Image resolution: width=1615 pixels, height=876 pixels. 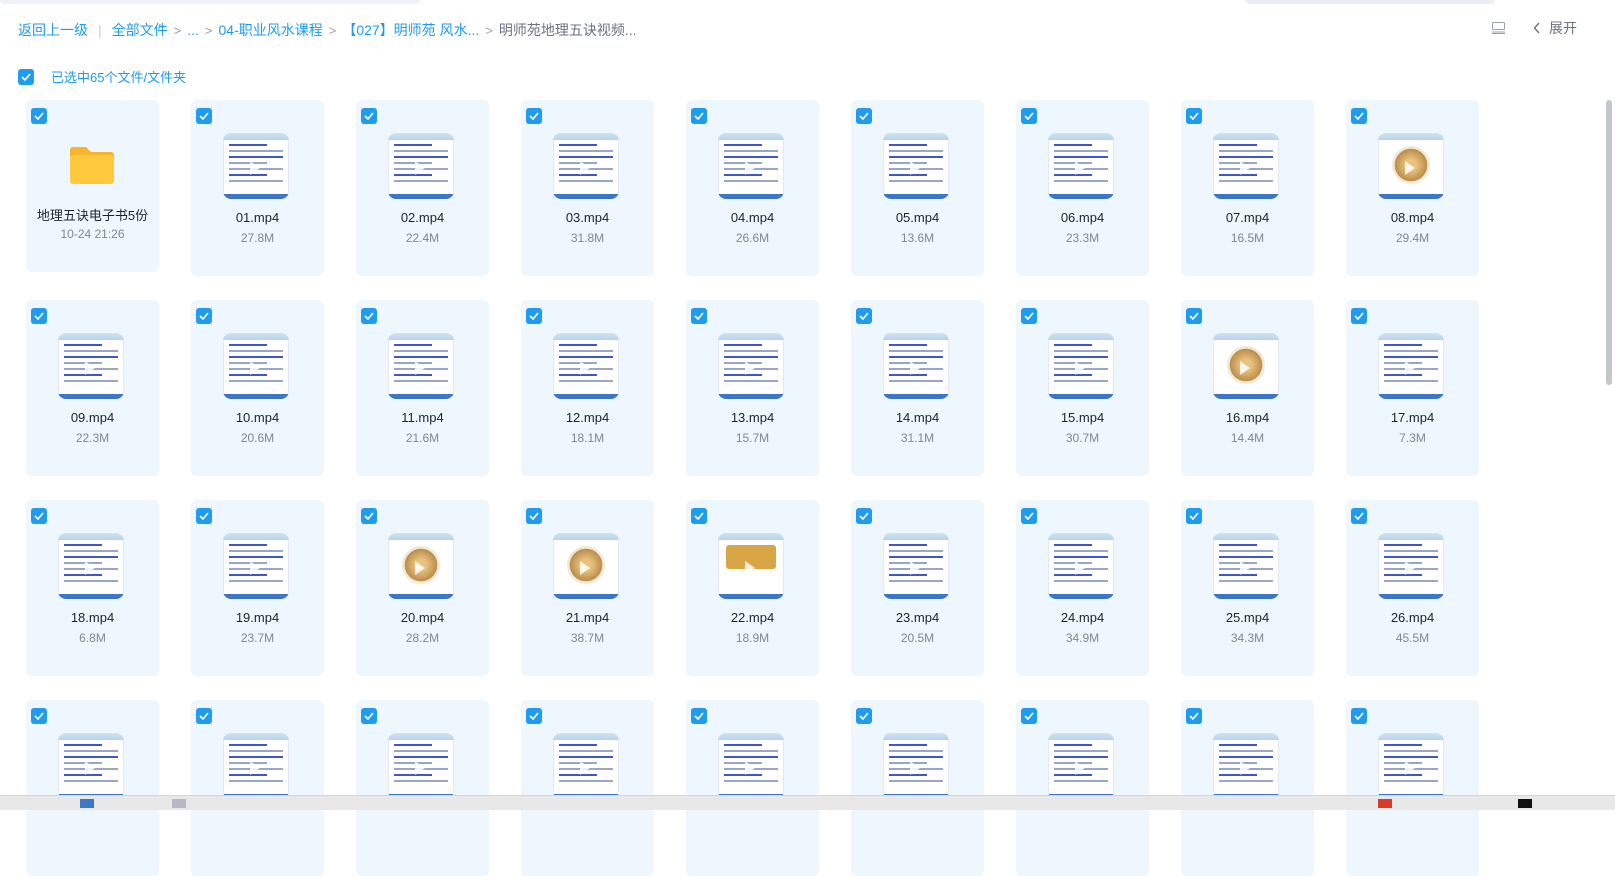 I want to click on file-card: 02.mp4 22.4M, so click(x=422, y=188).